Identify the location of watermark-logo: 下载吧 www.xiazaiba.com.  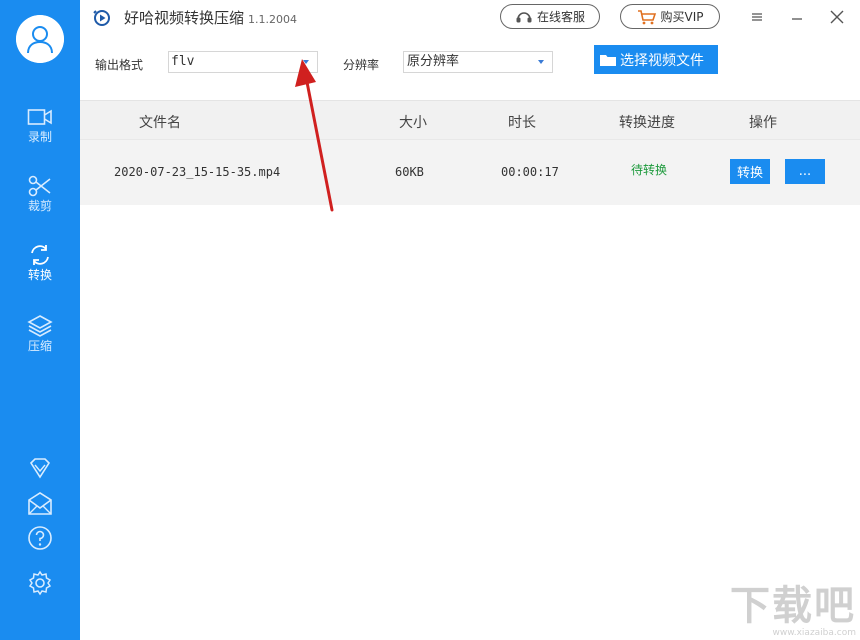
(793, 611).